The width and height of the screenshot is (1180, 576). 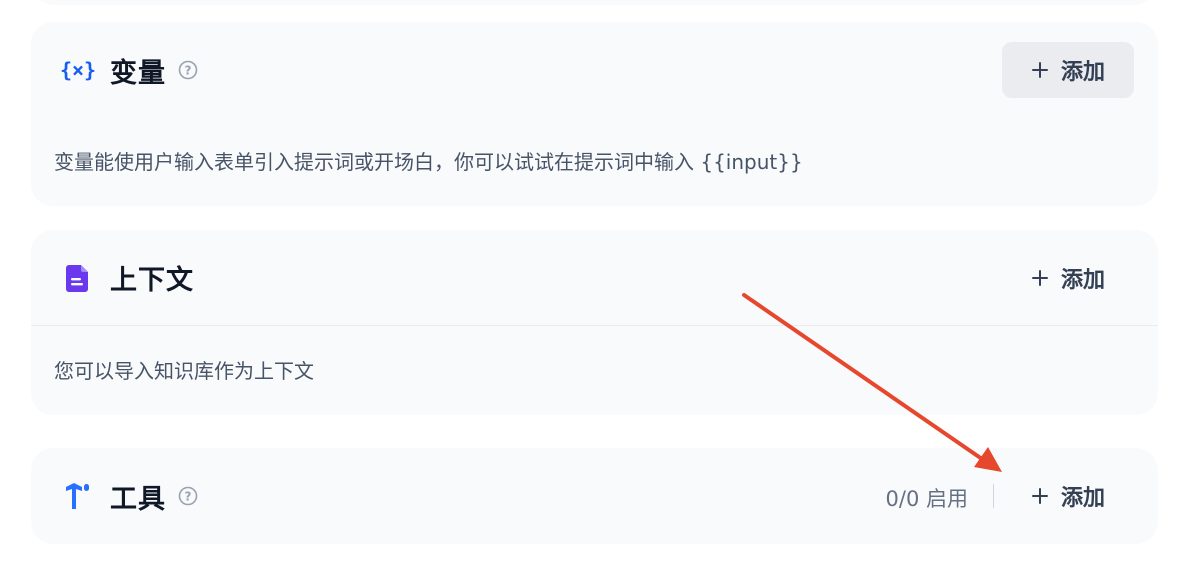 What do you see at coordinates (594, 2) in the screenshot?
I see `previous-section-card` at bounding box center [594, 2].